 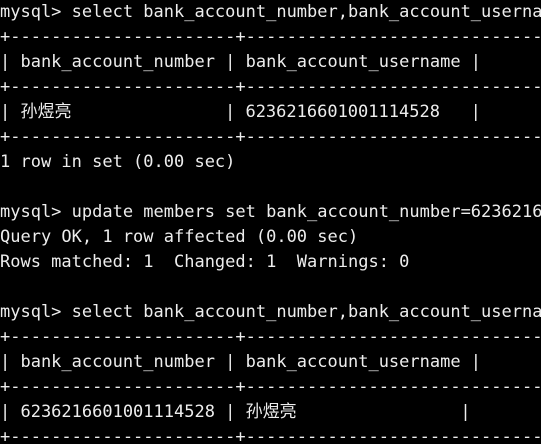 I want to click on rows-matched-line: Rows matched: 1 Changed: 1 Warnings: 0, so click(x=205, y=262).